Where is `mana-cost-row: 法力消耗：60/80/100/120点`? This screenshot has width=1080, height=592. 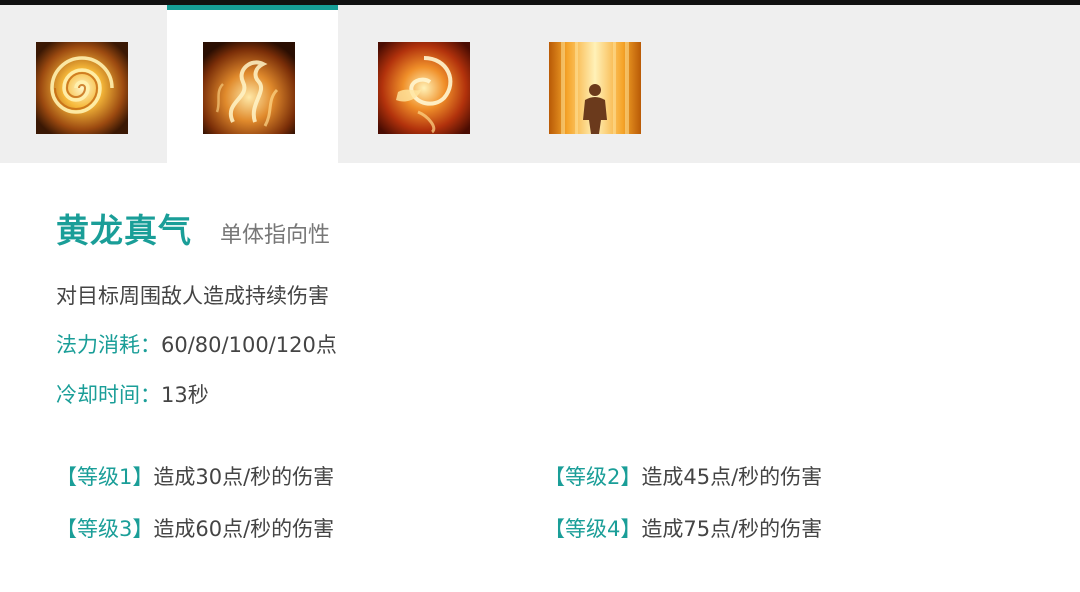 mana-cost-row: 法力消耗：60/80/100/120点 is located at coordinates (196, 344).